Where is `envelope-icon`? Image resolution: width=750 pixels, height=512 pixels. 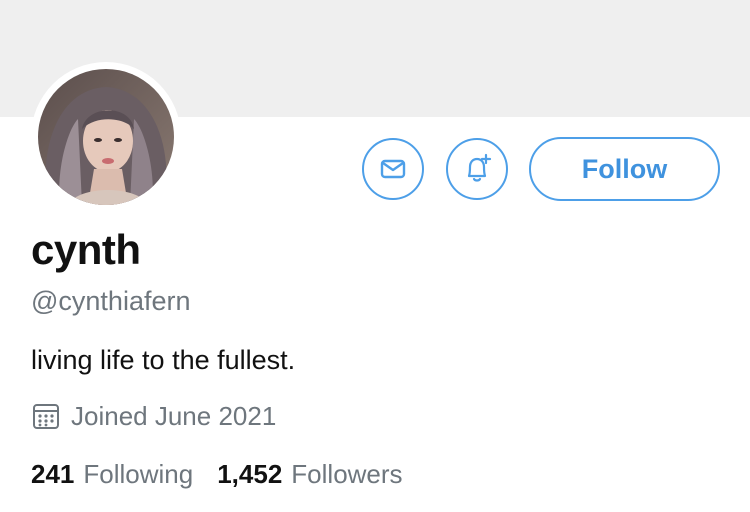 envelope-icon is located at coordinates (393, 169).